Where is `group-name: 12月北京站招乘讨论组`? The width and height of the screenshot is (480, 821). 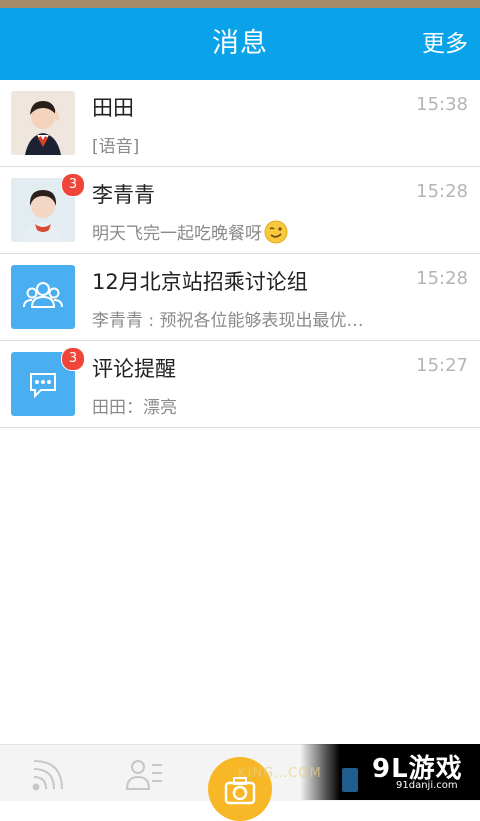
group-name: 12月北京站招乘讨论组 is located at coordinates (200, 282).